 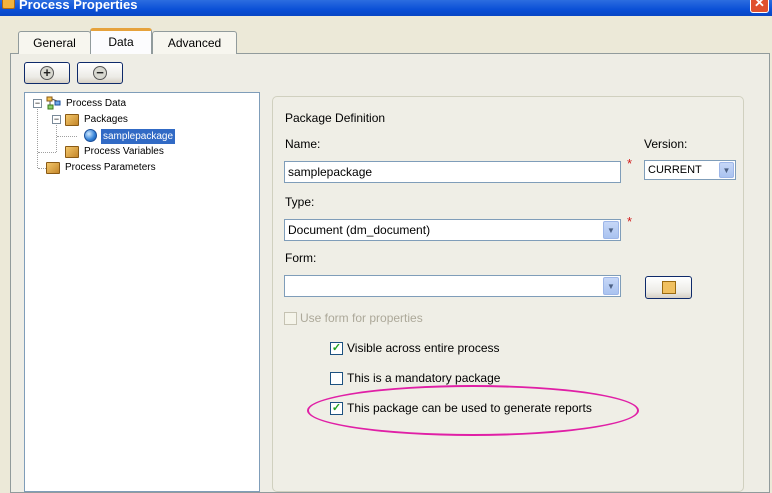 I want to click on form-label: Form:, so click(x=301, y=258).